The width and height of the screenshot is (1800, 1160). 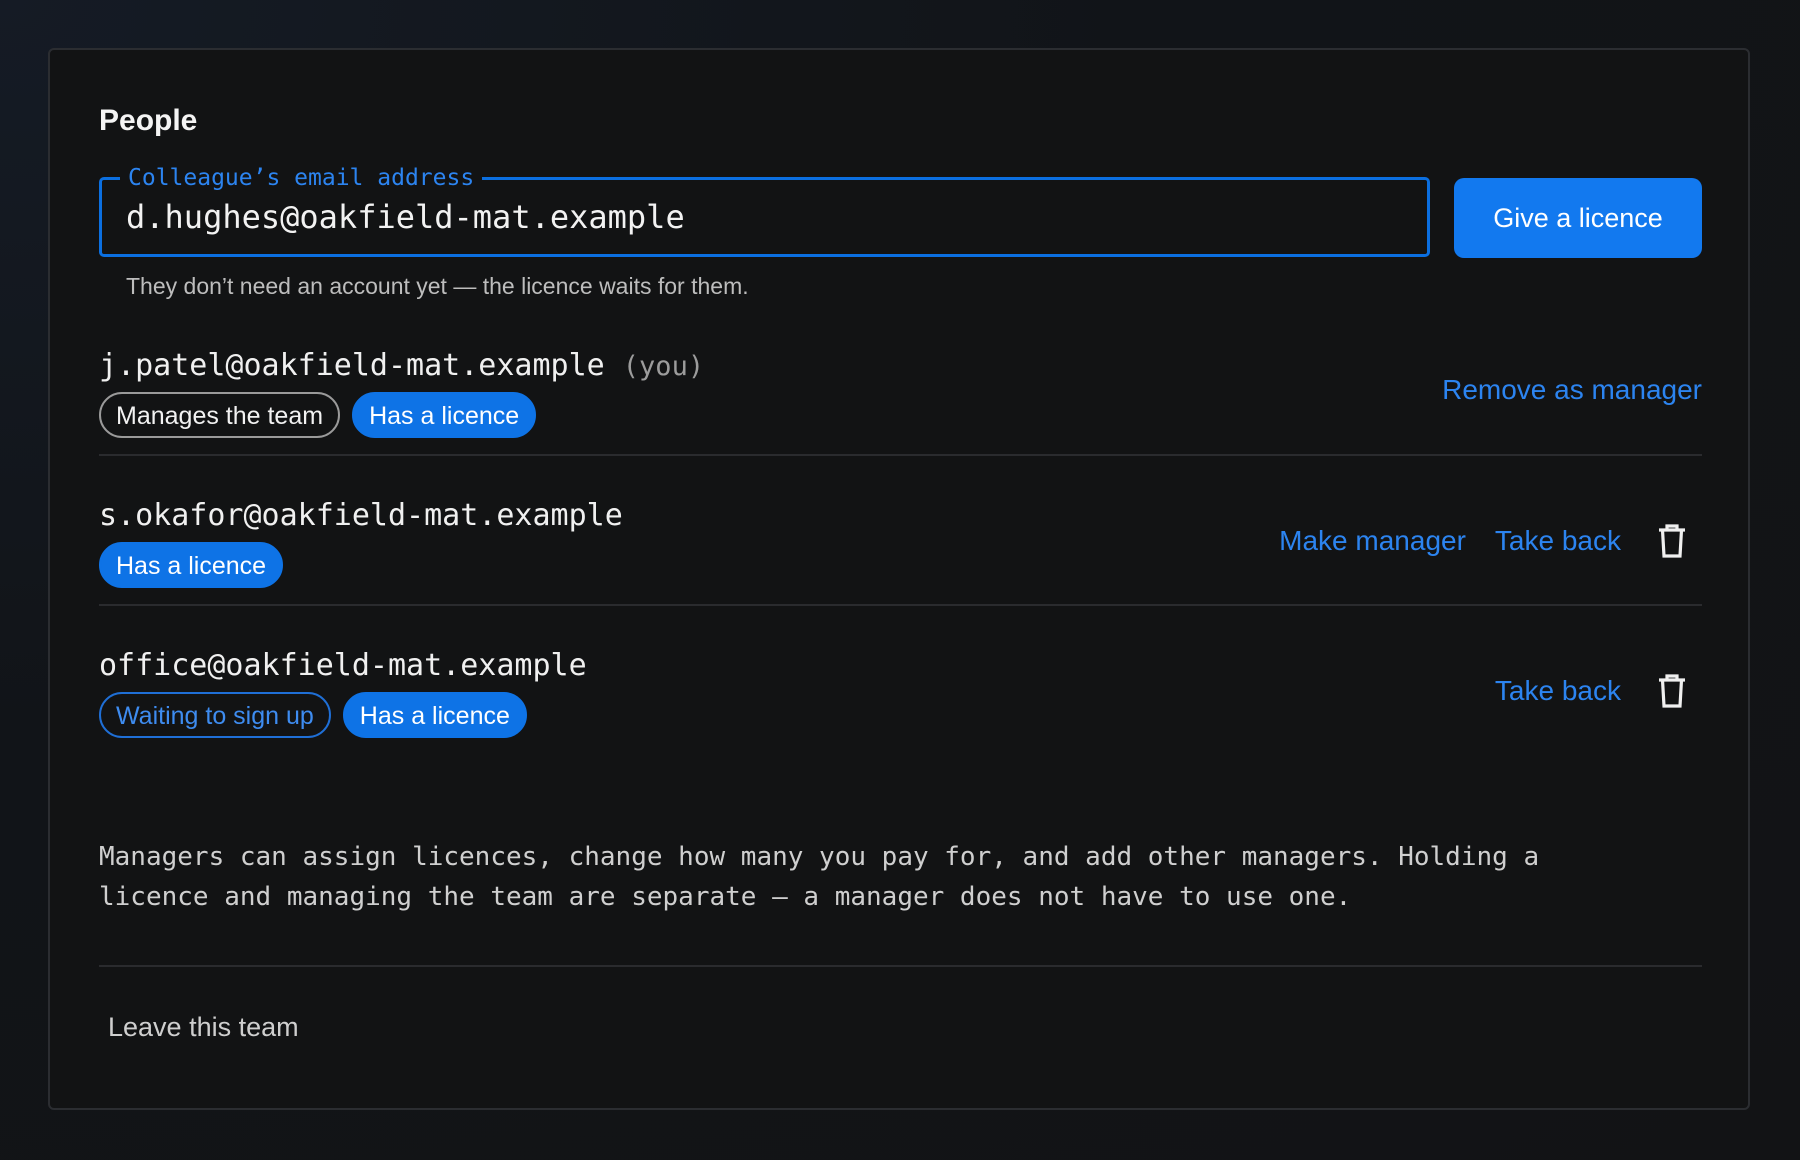 What do you see at coordinates (343, 665) in the screenshot?
I see `member-email: office@oakfield-mat.example` at bounding box center [343, 665].